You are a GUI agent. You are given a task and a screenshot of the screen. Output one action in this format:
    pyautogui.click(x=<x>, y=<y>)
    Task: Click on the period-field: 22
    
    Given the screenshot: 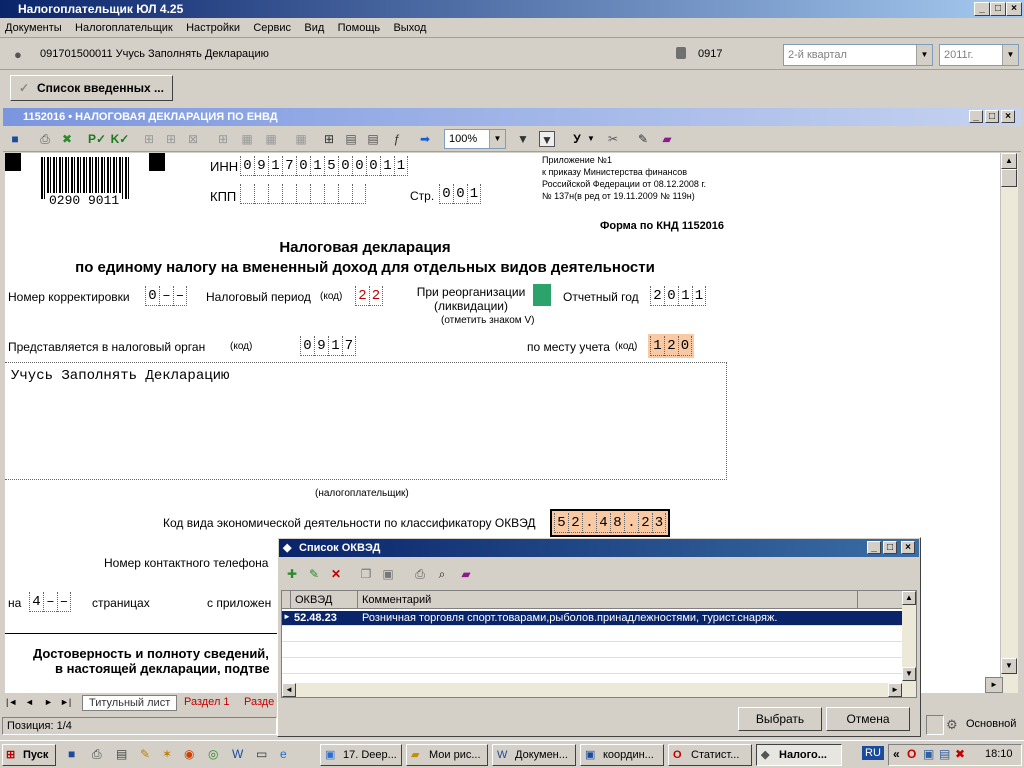 What is the action you would take?
    pyautogui.click(x=369, y=296)
    